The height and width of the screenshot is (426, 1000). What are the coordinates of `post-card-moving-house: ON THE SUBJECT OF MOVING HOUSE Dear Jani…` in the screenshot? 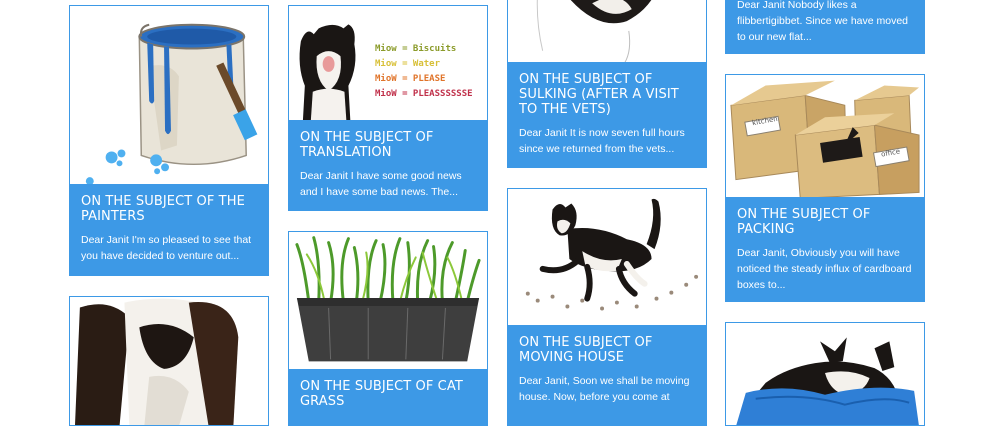 It's located at (607, 307).